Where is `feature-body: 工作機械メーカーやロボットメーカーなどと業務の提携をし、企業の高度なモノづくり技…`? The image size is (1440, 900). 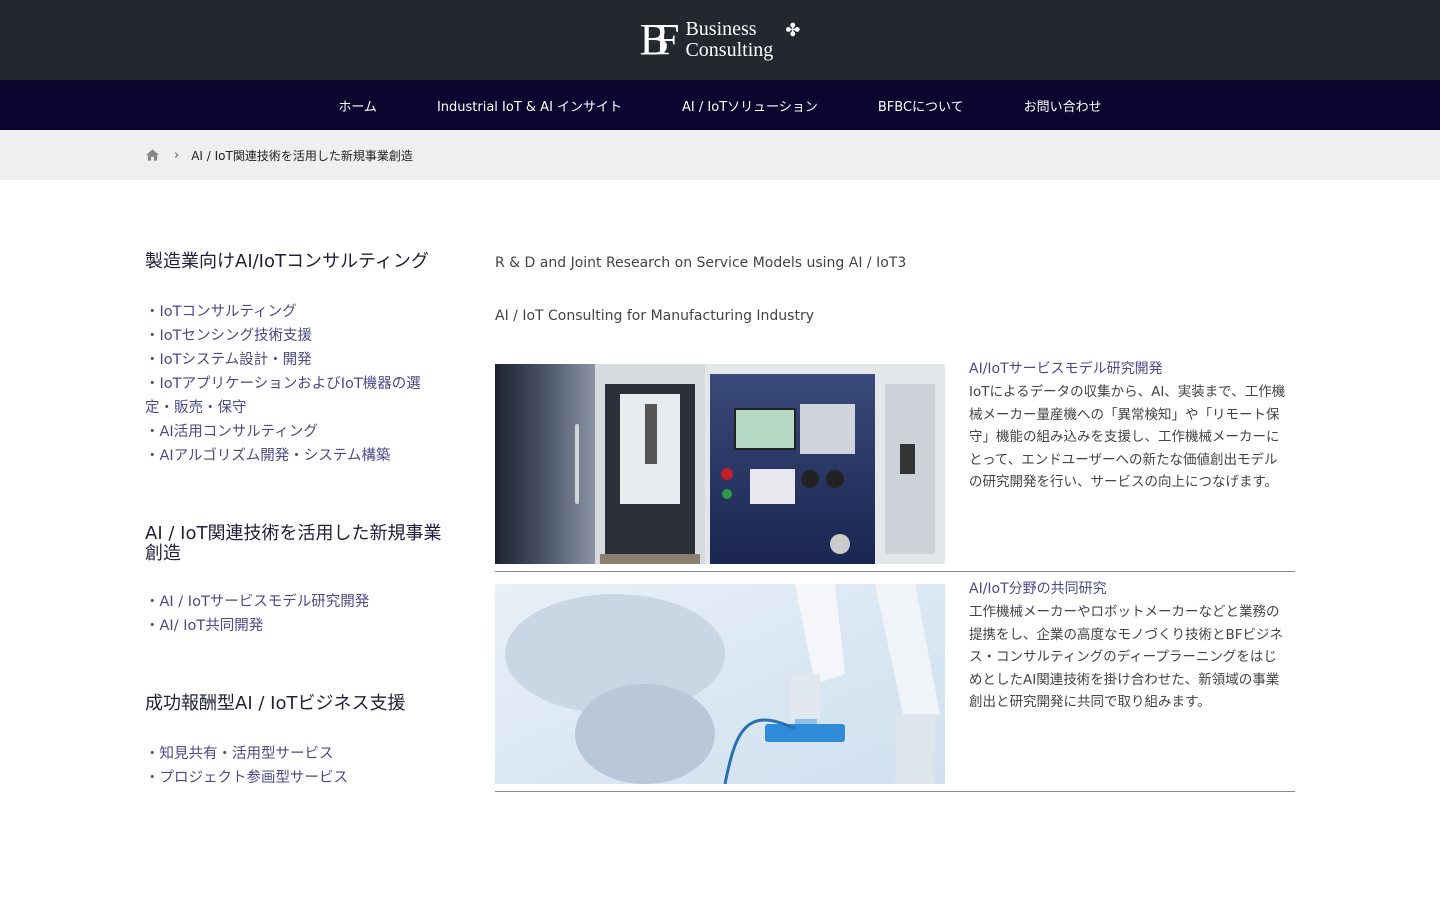
feature-body: 工作機械メーカーやロボットメーカーなどと業務の提携をし、企業の高度なモノづくり技… is located at coordinates (1126, 657).